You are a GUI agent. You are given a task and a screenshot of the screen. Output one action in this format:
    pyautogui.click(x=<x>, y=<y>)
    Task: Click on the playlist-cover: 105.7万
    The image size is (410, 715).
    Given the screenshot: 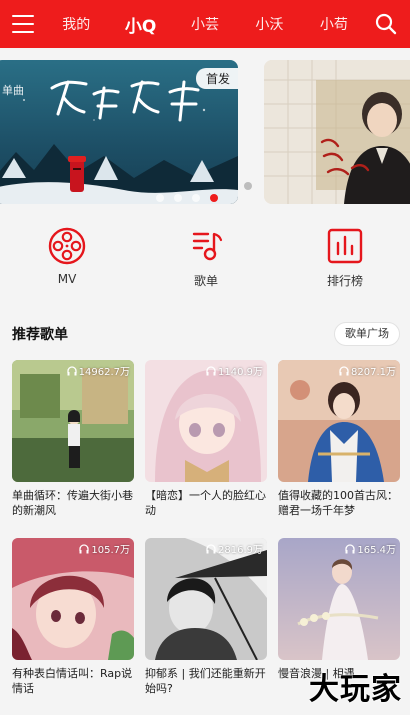 What is the action you would take?
    pyautogui.click(x=73, y=599)
    